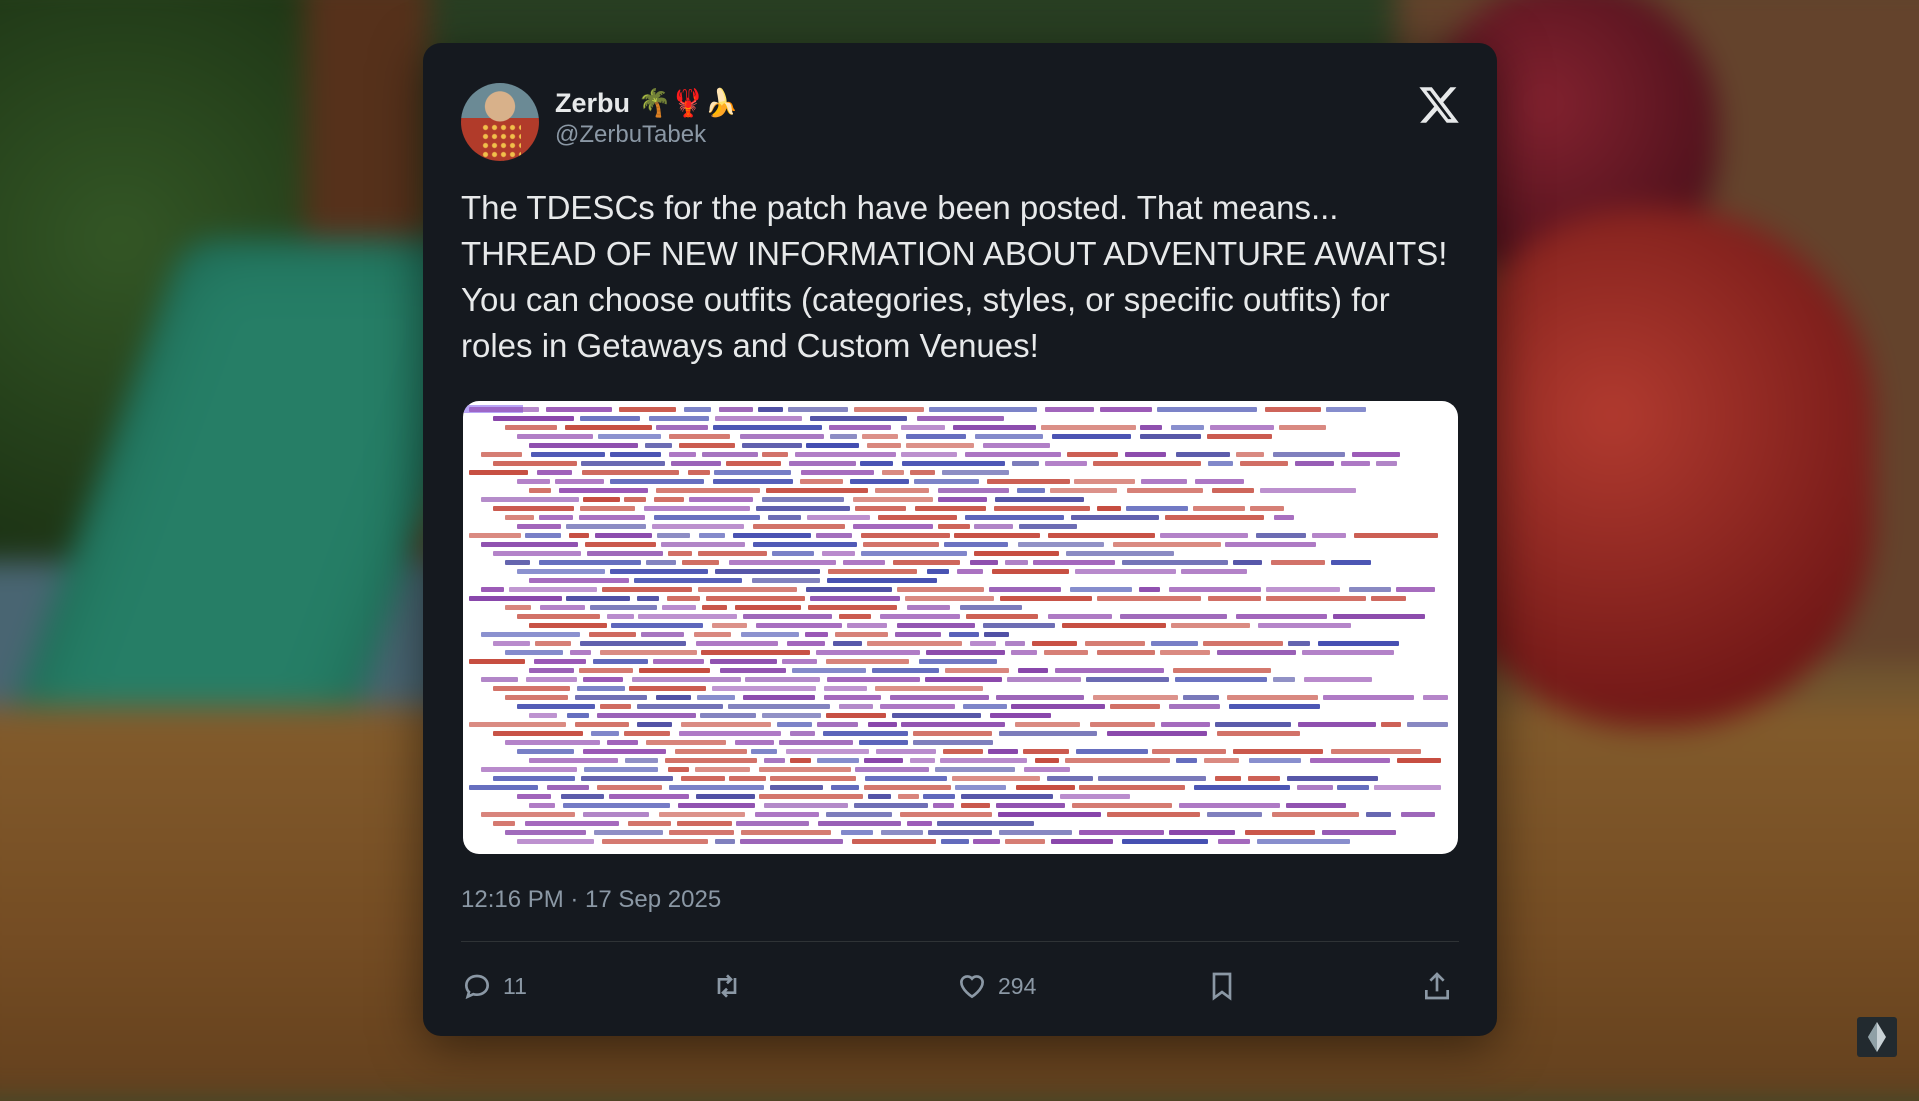  I want to click on reply-button: 11, so click(494, 986).